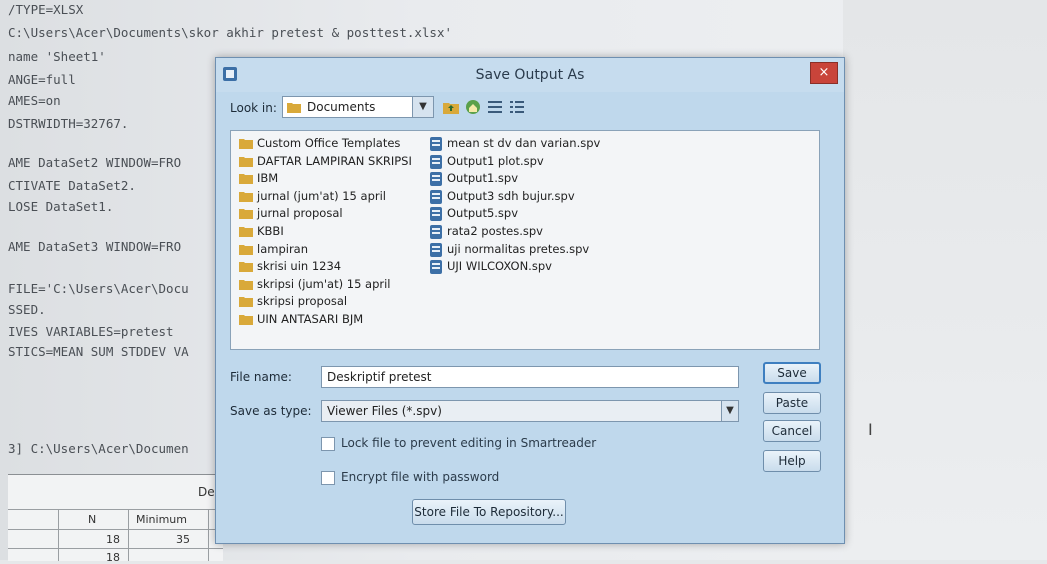 Image resolution: width=1047 pixels, height=564 pixels. Describe the element at coordinates (324, 283) in the screenshot. I see `folder-name: skripsi (jum'at) 15 april` at that location.